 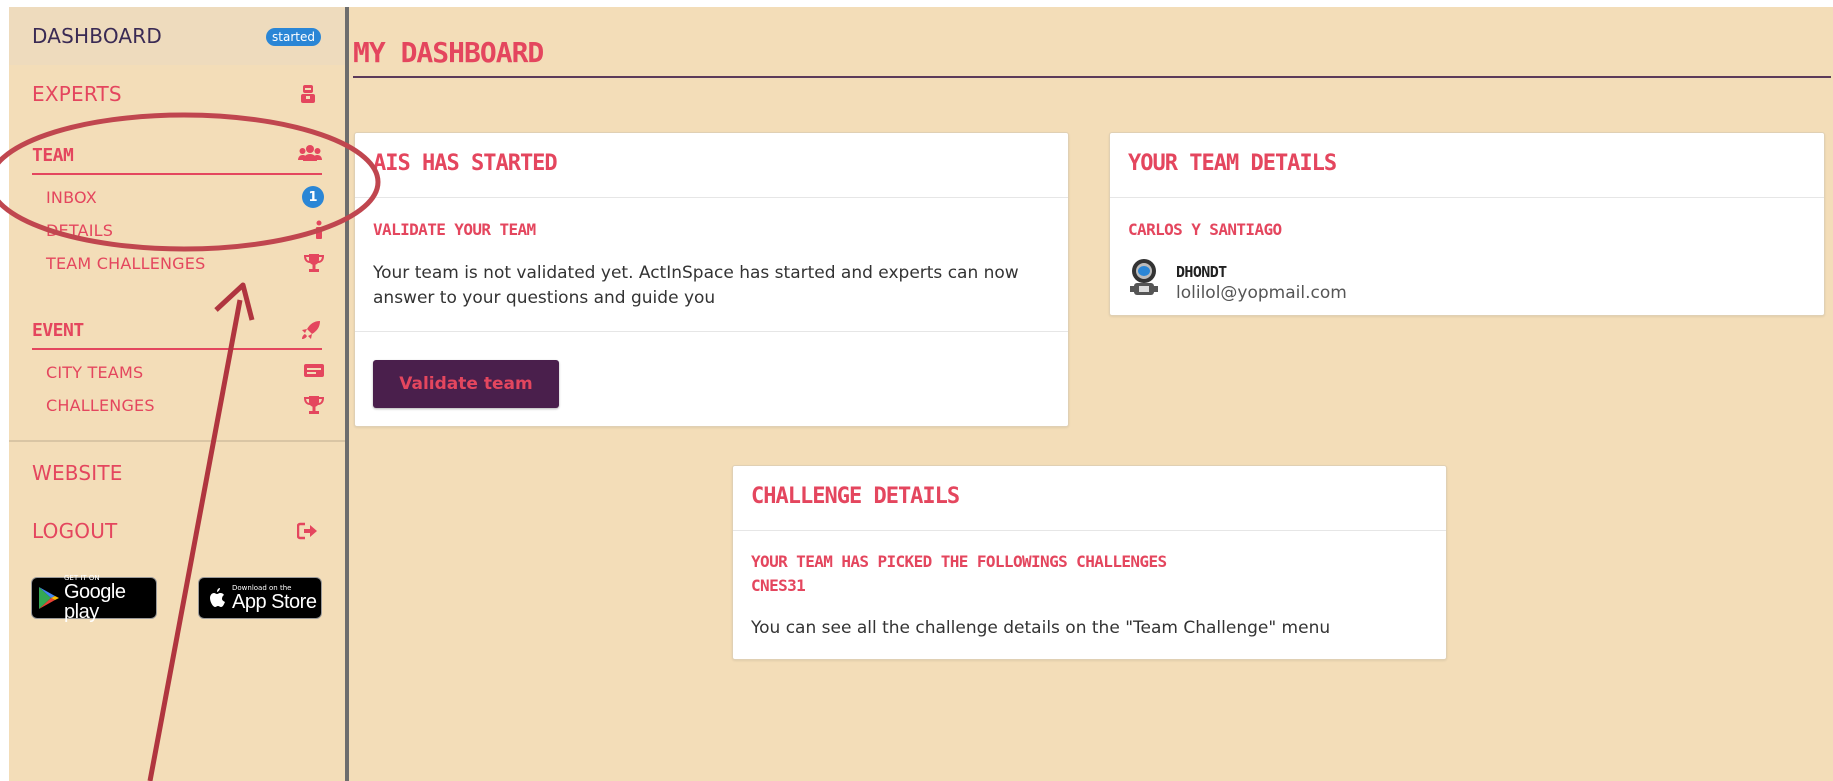 What do you see at coordinates (234, 301) in the screenshot?
I see `annotation-arrow-head` at bounding box center [234, 301].